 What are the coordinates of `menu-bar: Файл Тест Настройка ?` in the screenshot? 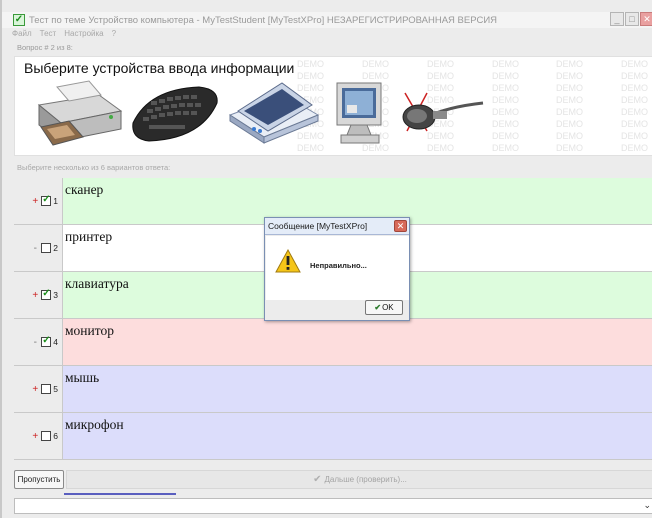 It's located at (64, 35).